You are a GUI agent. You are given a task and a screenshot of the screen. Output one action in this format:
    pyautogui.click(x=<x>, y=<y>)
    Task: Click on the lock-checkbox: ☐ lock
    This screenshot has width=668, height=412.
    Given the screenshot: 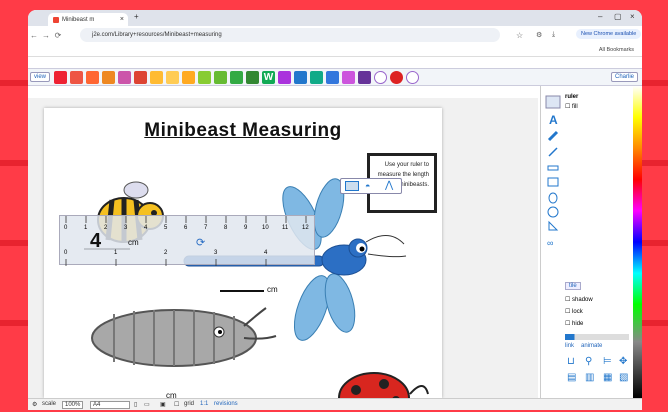 What is the action you would take?
    pyautogui.click(x=574, y=311)
    